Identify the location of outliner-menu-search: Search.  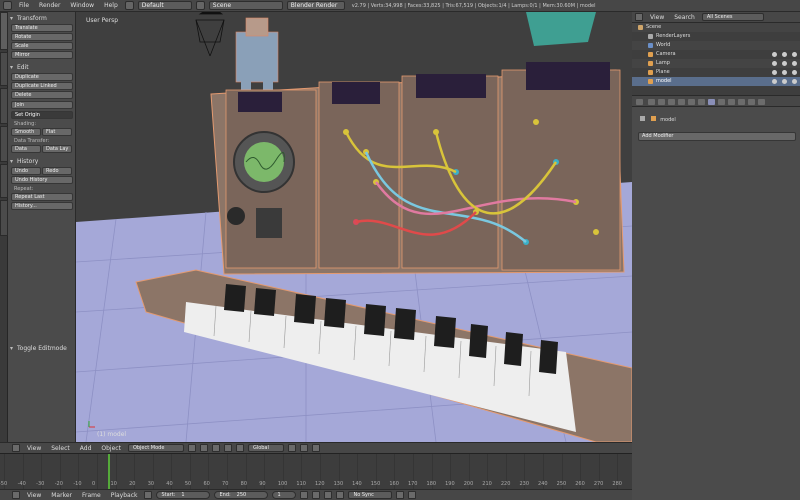
(684, 17).